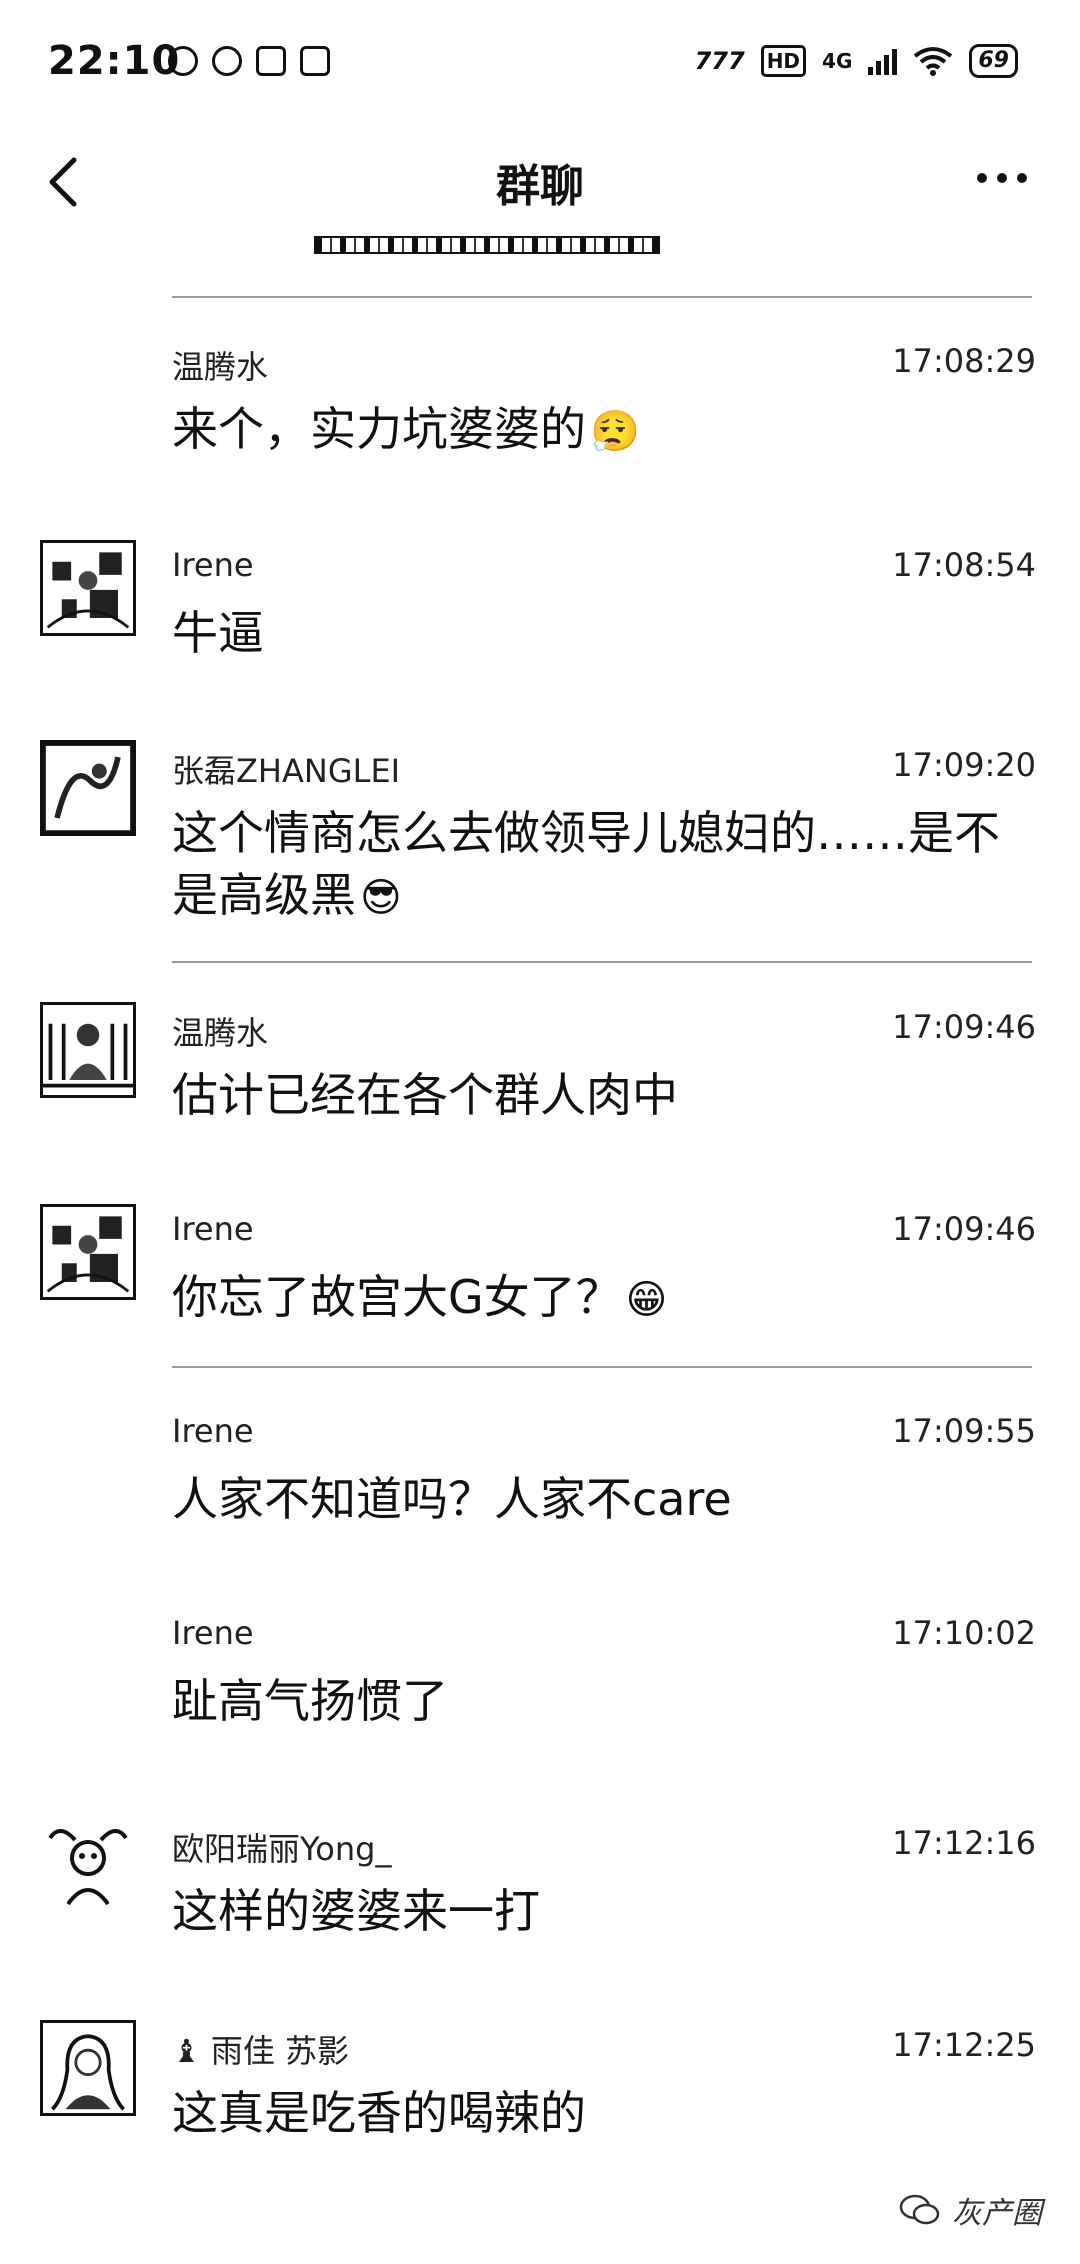 This screenshot has height=2264, width=1080. I want to click on message-item: 温腾水 17:08:29 来个，实力坑婆婆的 😮‍💨, so click(540, 402).